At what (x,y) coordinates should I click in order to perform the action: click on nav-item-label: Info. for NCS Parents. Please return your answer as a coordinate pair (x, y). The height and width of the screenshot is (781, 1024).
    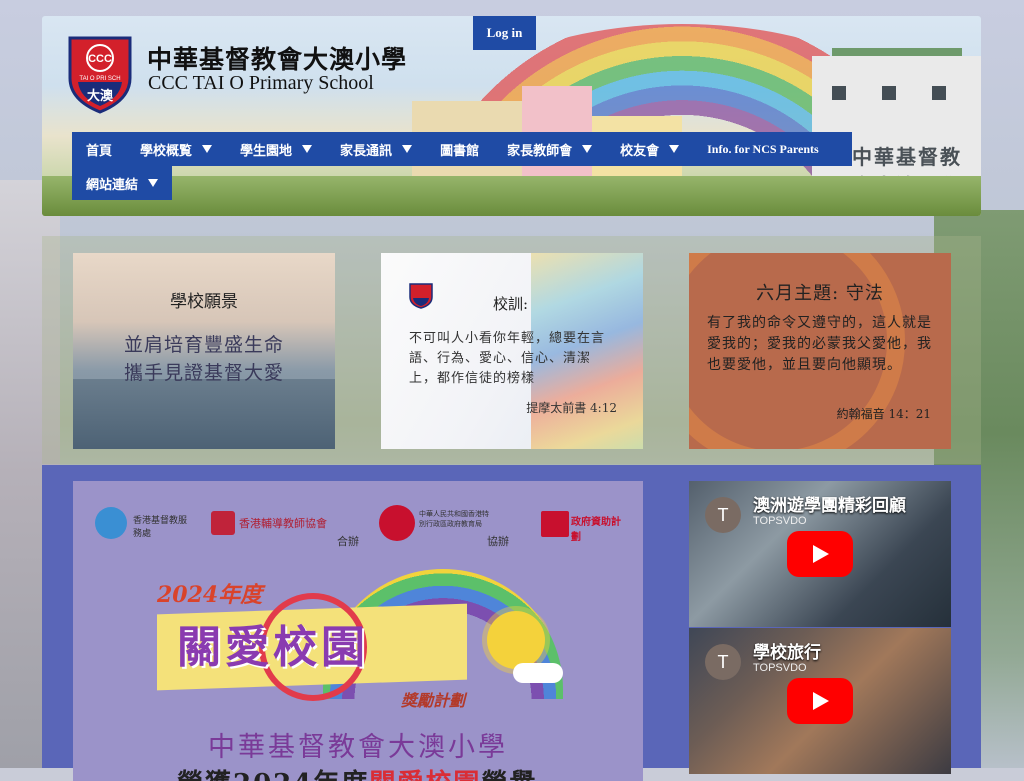
    Looking at the image, I should click on (763, 148).